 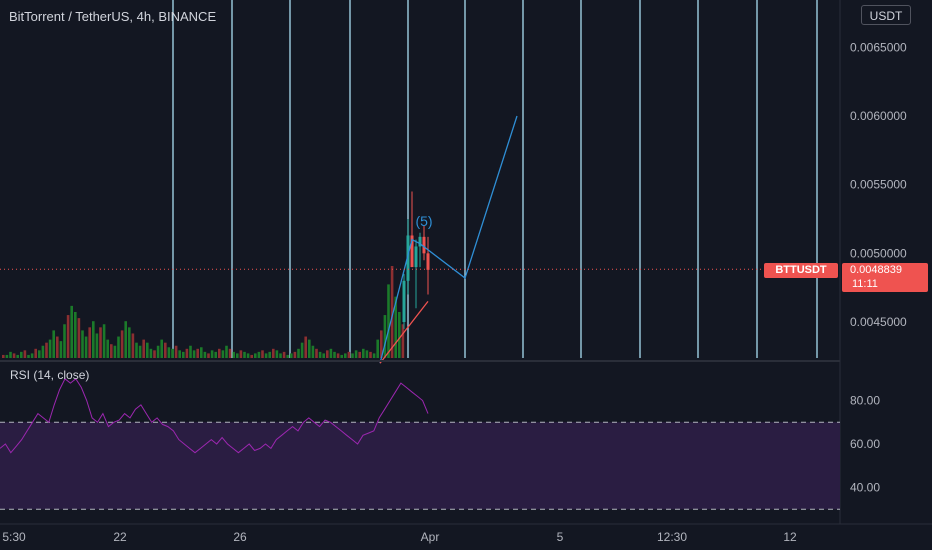 What do you see at coordinates (790, 537) in the screenshot?
I see `time-tick-label: 12` at bounding box center [790, 537].